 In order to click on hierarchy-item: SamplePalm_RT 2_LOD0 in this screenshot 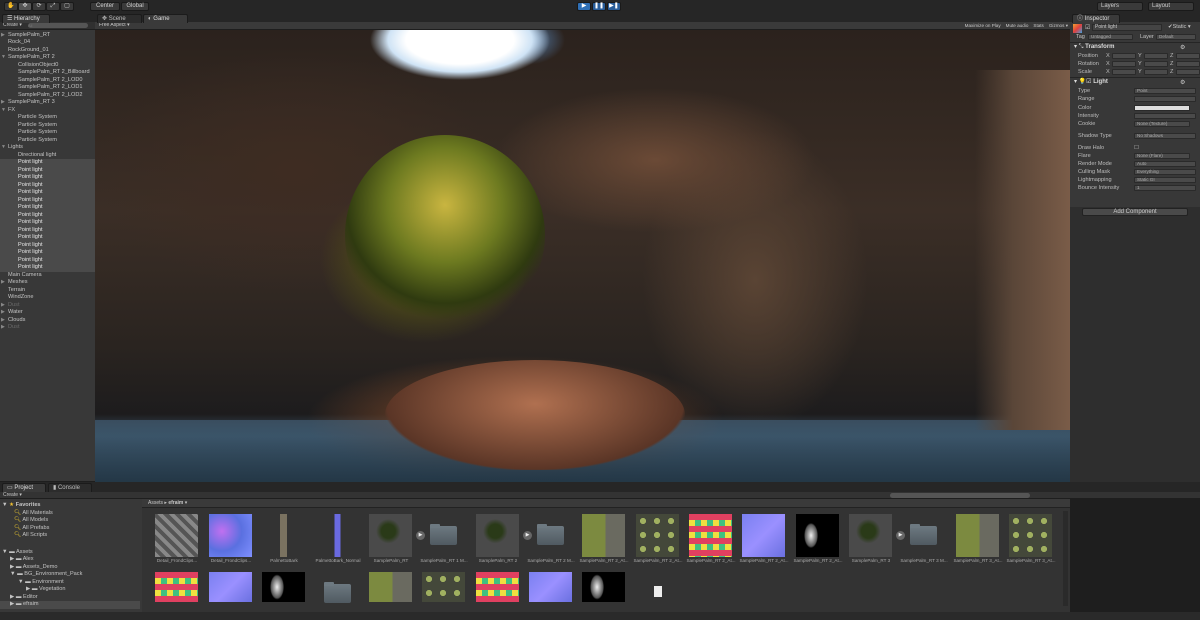, I will do `click(47, 81)`.